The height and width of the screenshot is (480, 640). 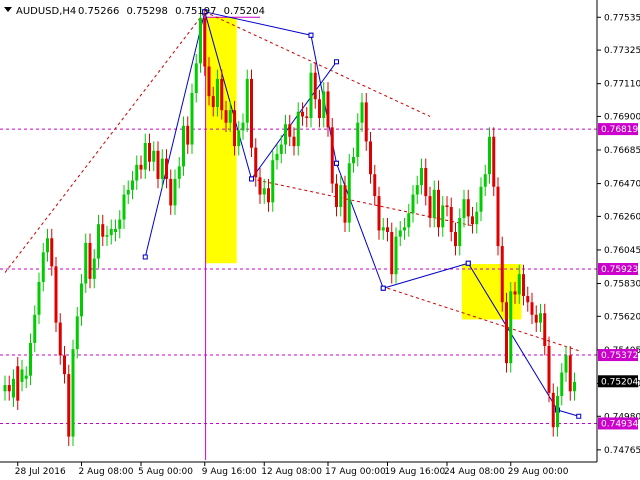 I want to click on y-tick-label-4: 0.76685, so click(x=622, y=151).